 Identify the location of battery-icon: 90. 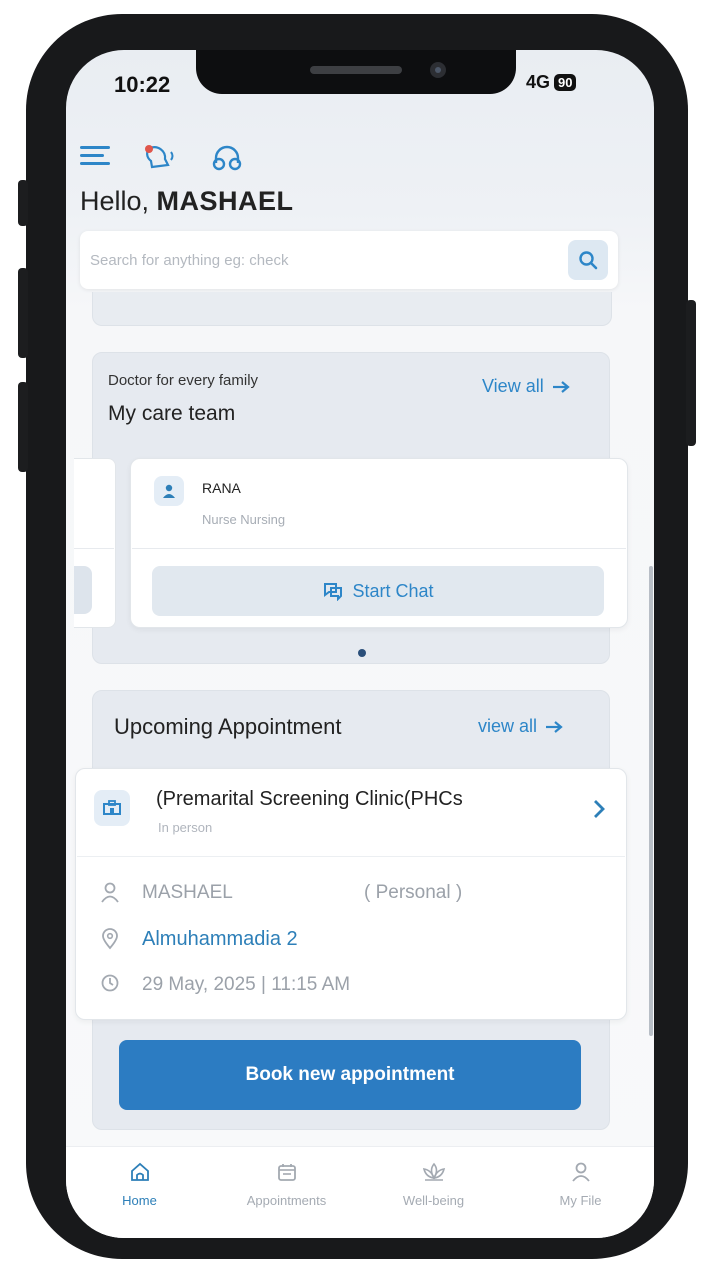
(565, 82).